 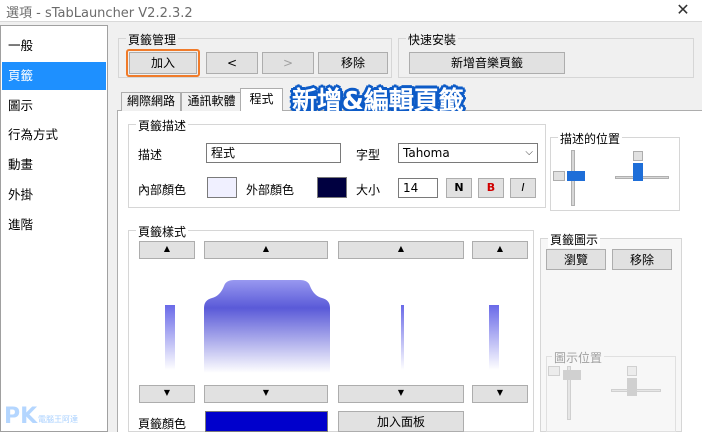 I want to click on inner-color-label: 內部顏色, so click(x=162, y=190).